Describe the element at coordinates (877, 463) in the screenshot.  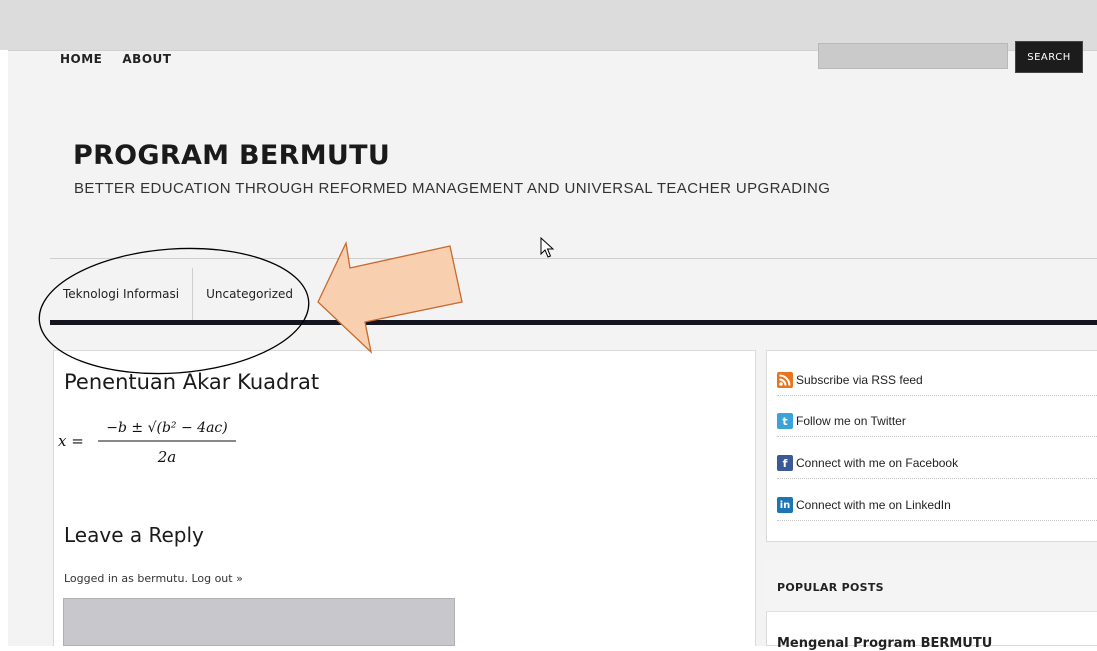
I see `social-facebook-label: Connect with me on Facebook` at that location.